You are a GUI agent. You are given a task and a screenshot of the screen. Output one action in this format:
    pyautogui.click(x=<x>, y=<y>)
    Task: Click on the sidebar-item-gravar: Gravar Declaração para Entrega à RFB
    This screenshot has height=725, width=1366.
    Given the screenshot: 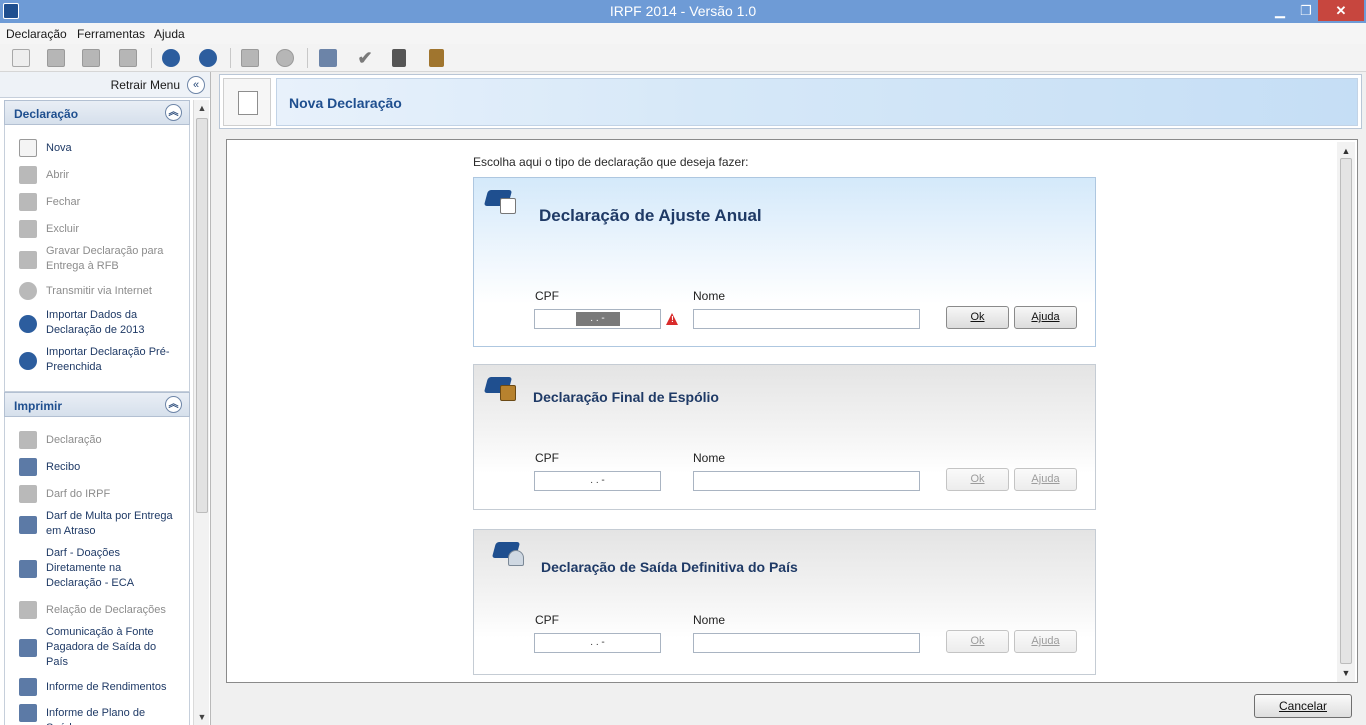 What is the action you would take?
    pyautogui.click(x=104, y=260)
    